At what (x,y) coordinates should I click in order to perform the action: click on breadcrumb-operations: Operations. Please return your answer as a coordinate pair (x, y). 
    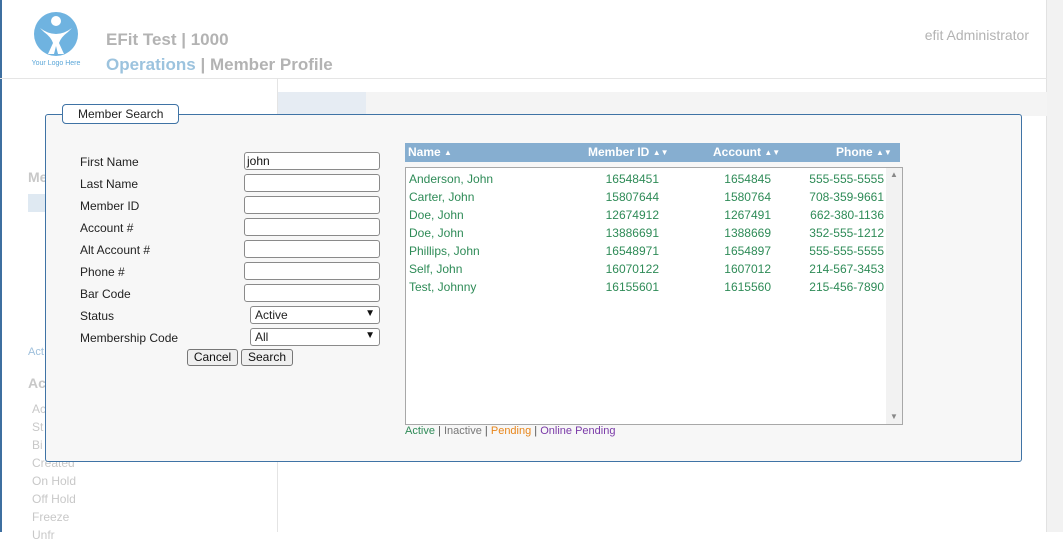
    Looking at the image, I should click on (151, 64).